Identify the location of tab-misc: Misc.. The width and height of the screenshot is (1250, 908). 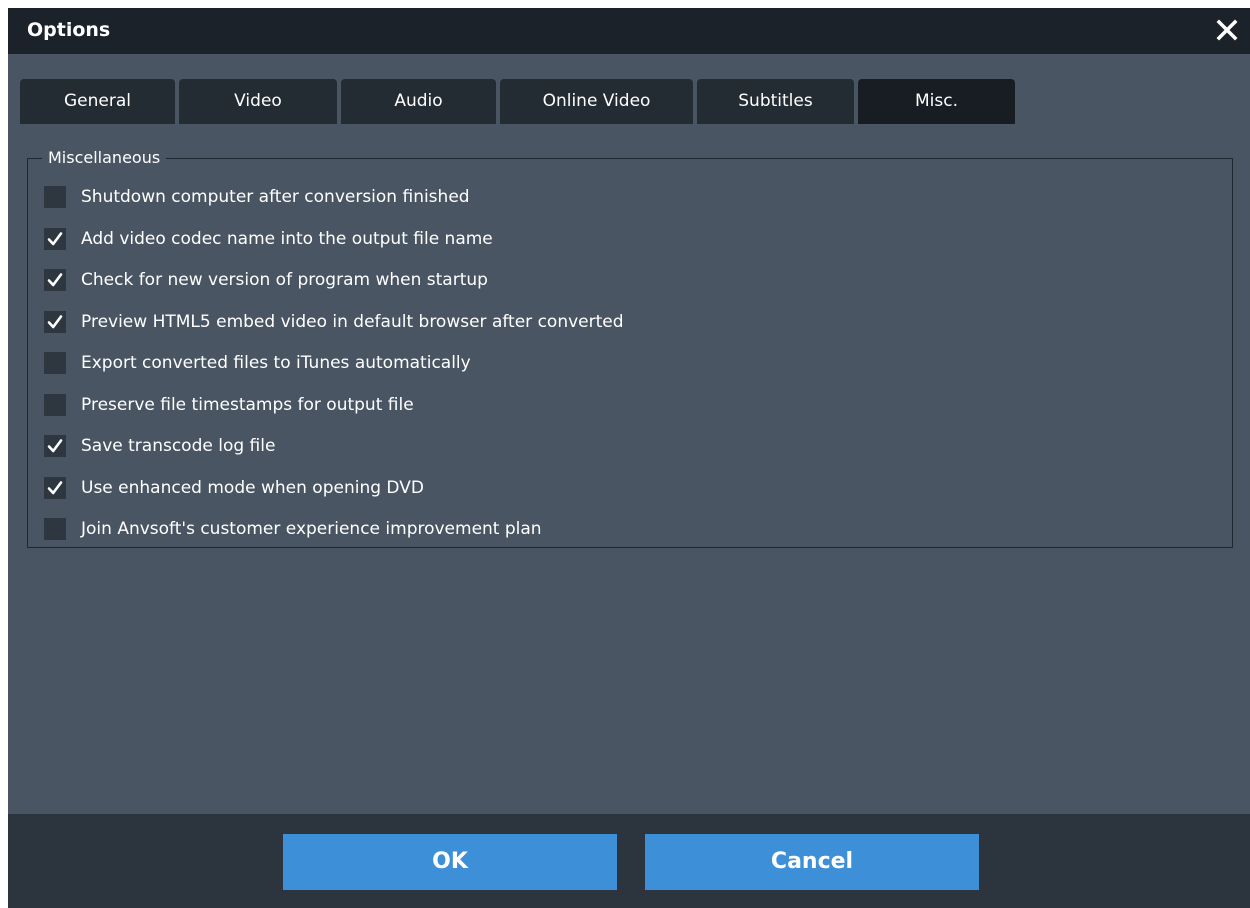
(936, 101).